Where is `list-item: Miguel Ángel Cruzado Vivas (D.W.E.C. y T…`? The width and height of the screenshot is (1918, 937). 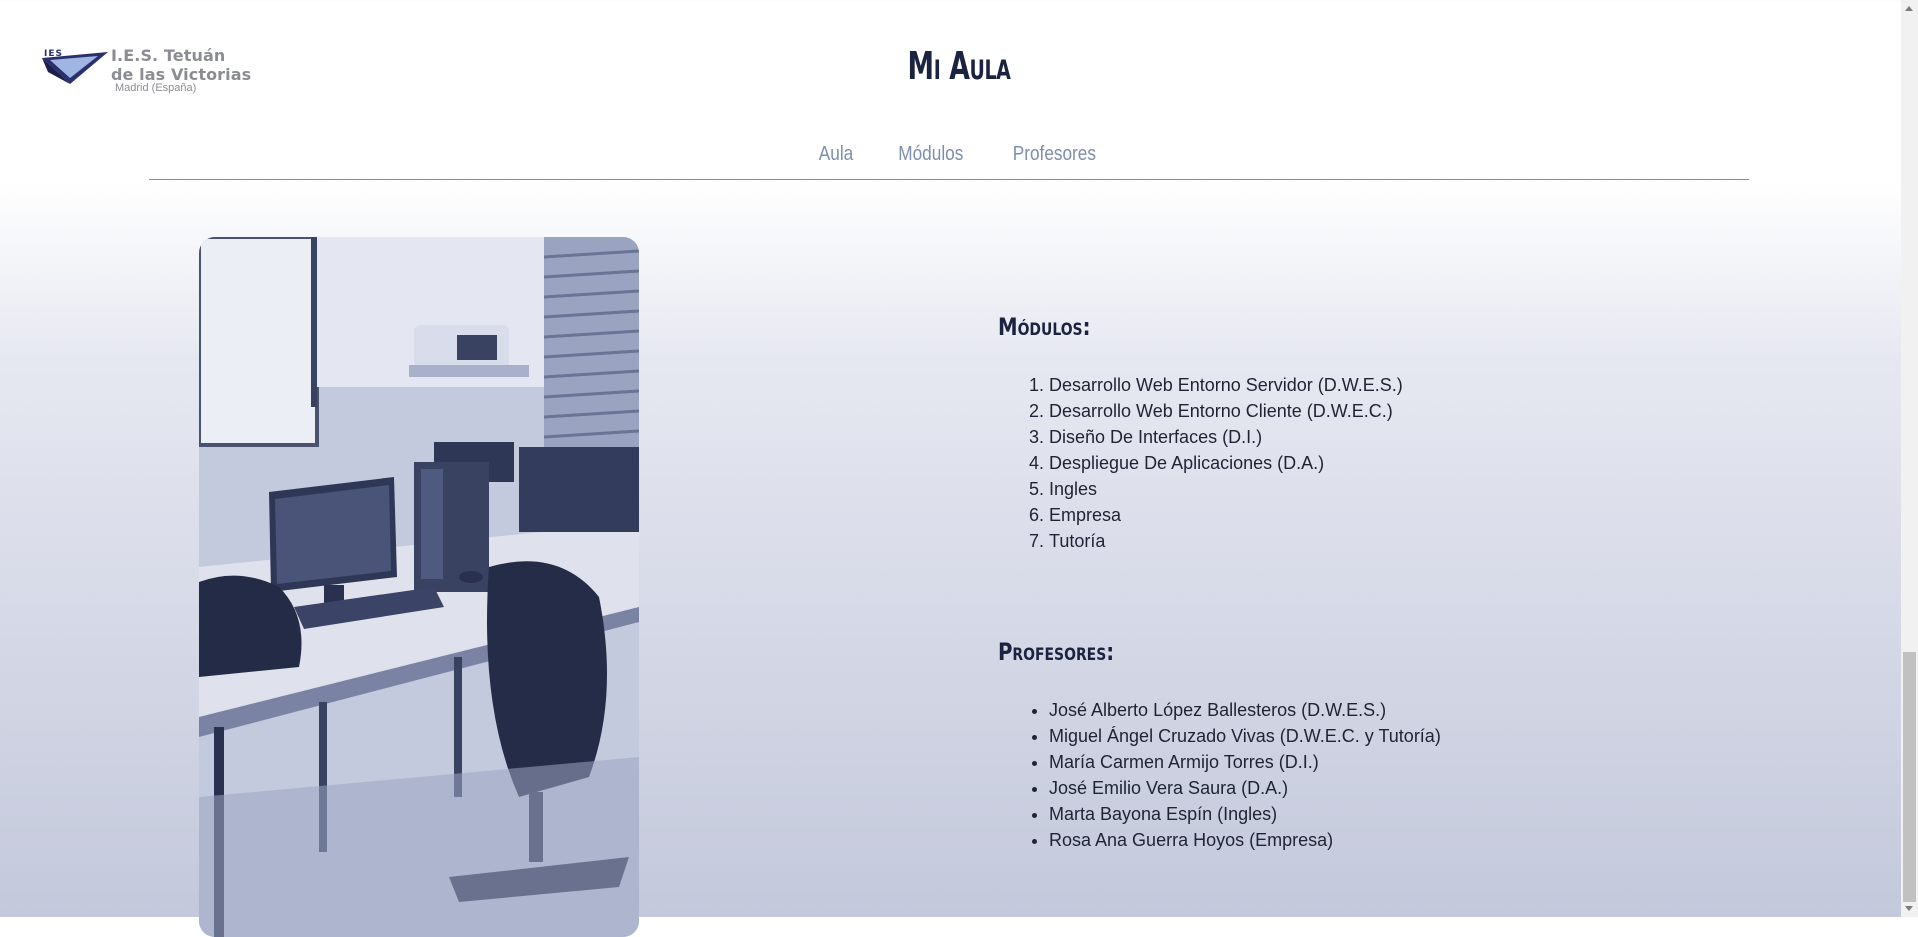
list-item: Miguel Ángel Cruzado Vivas (D.W.E.C. y T… is located at coordinates (1245, 736).